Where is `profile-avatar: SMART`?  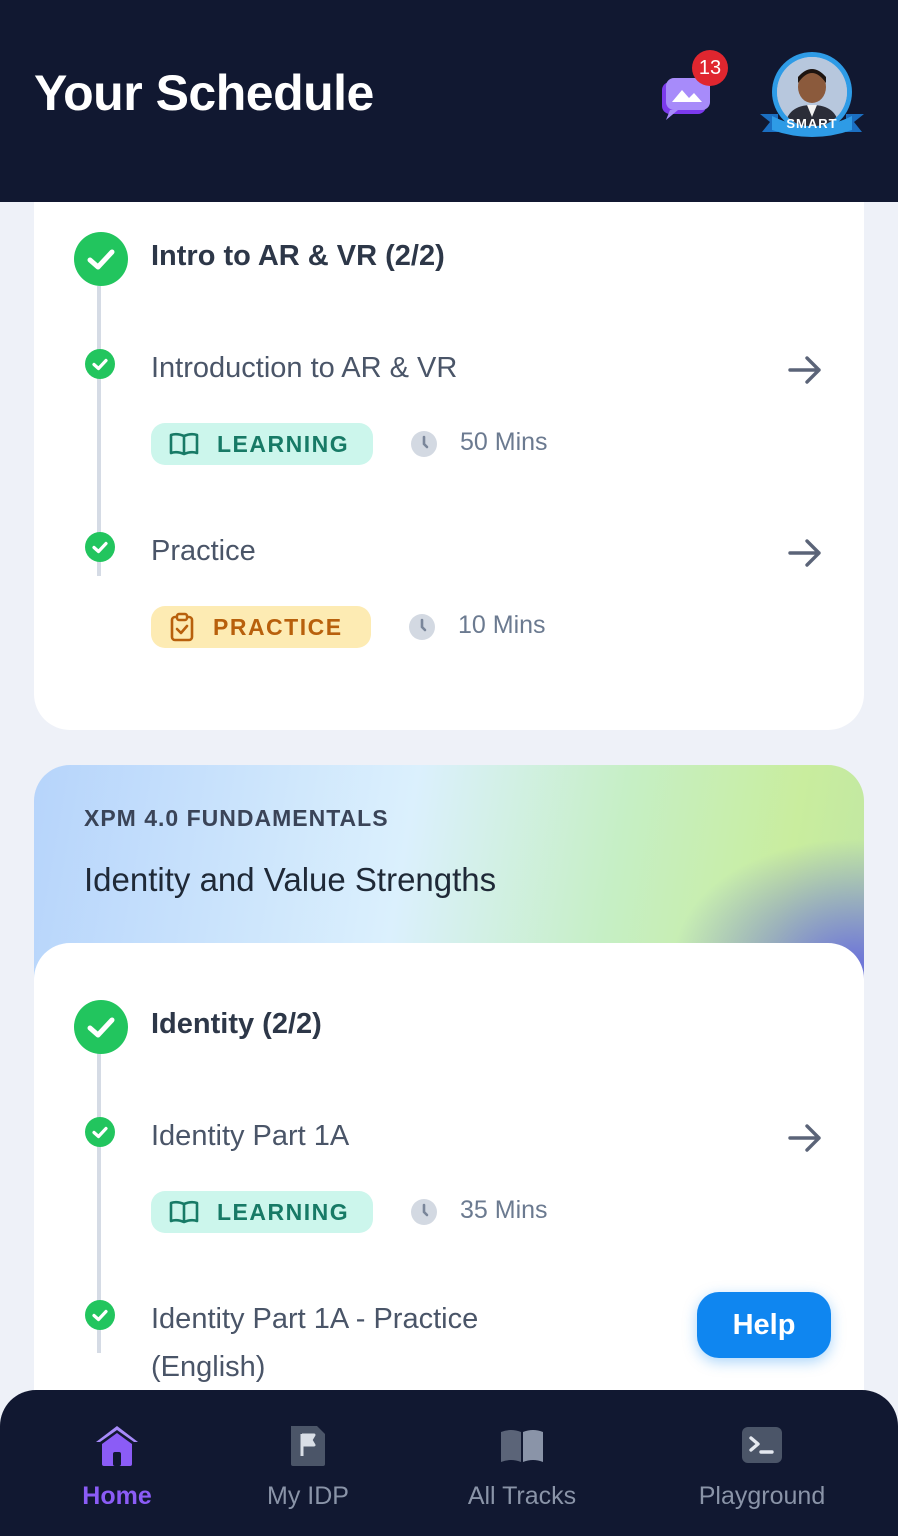
profile-avatar: SMART is located at coordinates (812, 95).